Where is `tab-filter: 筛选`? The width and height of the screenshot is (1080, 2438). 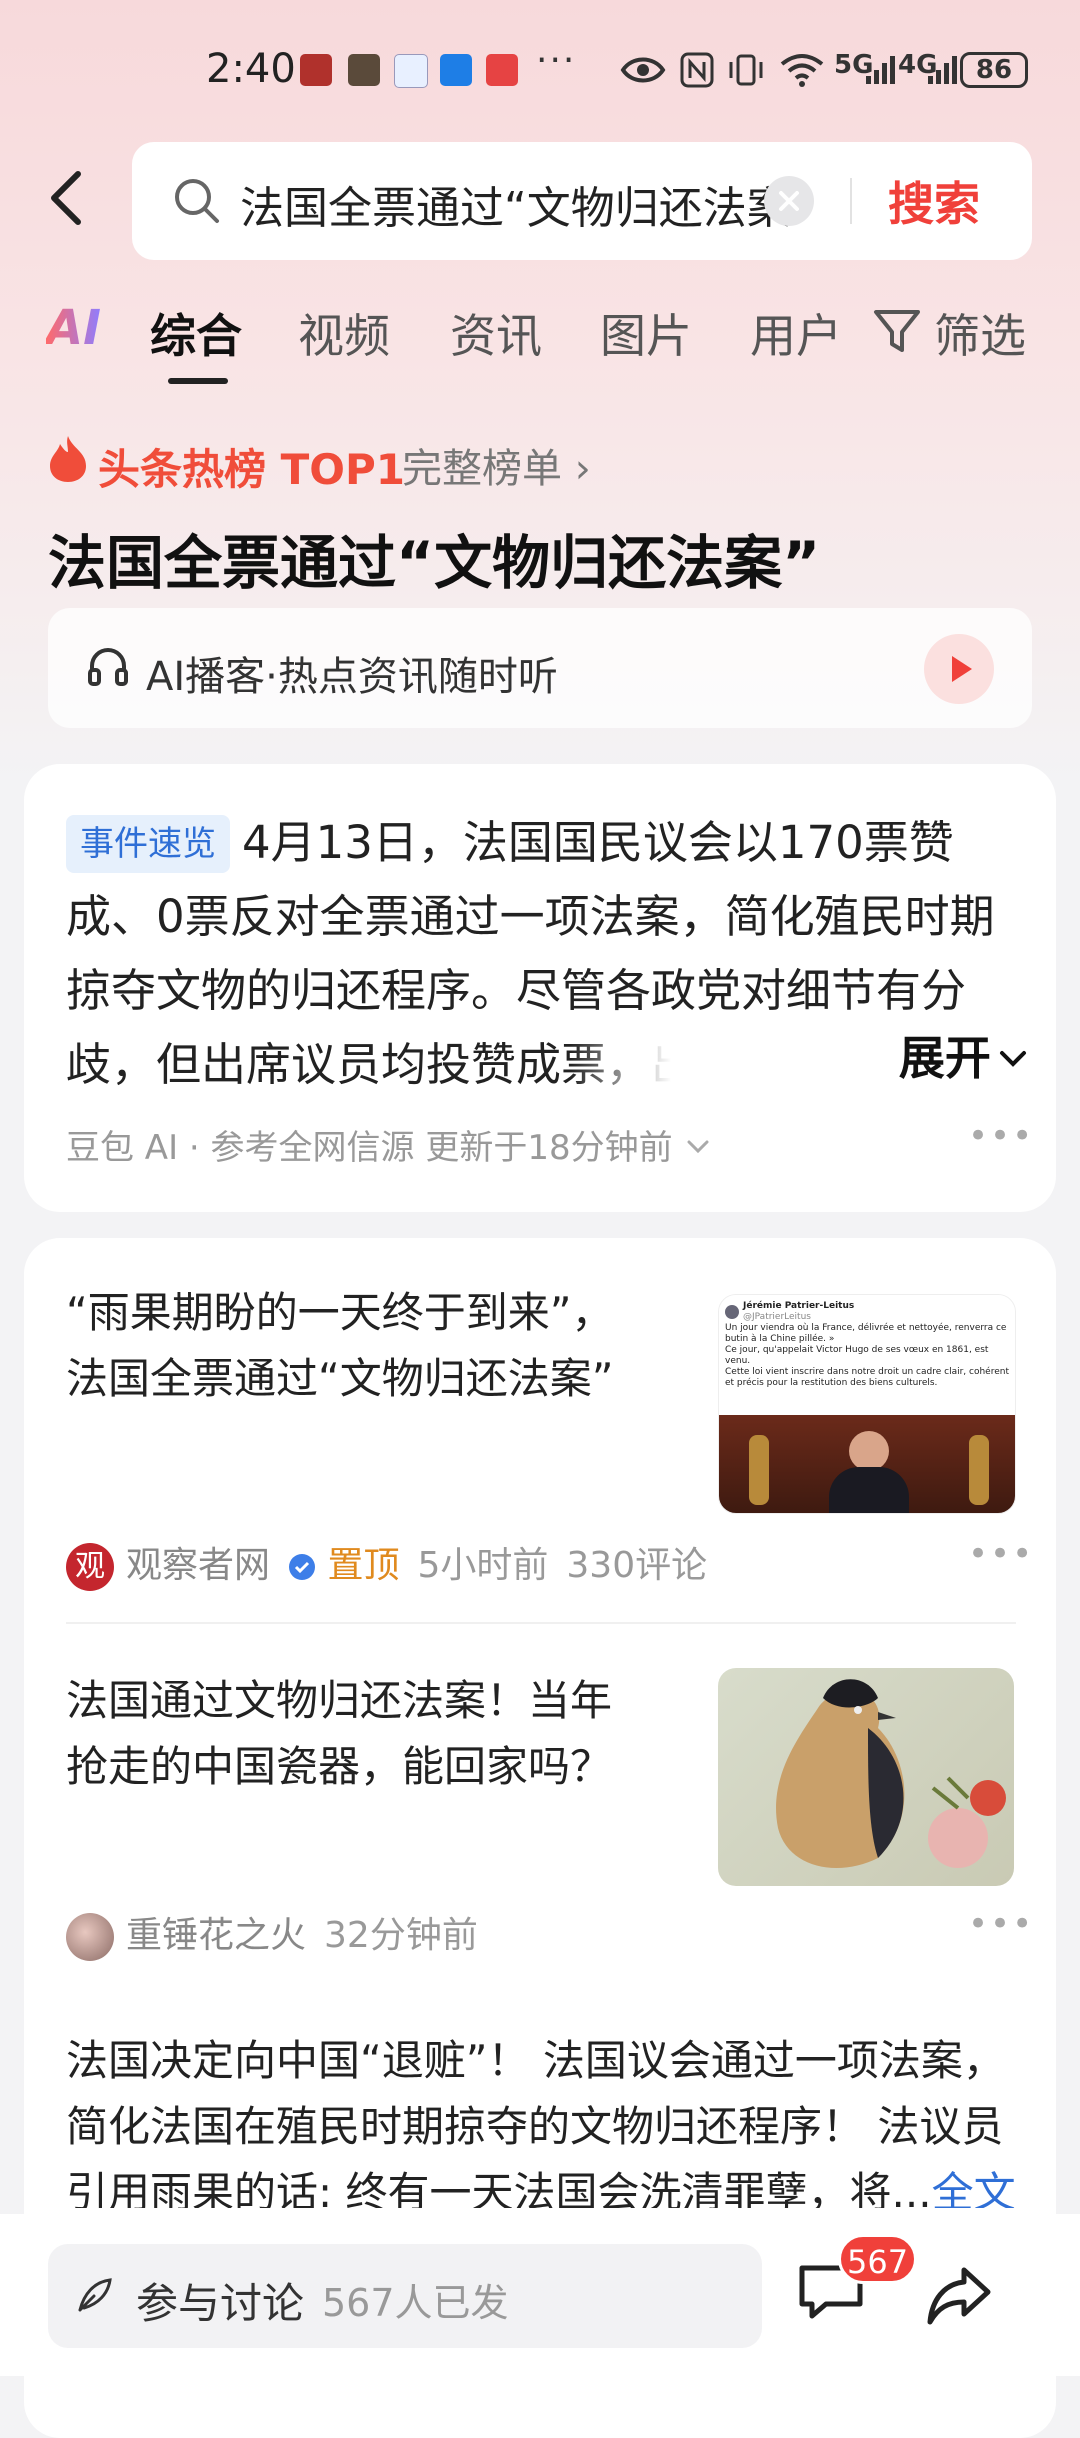
tab-filter: 筛选 is located at coordinates (980, 333).